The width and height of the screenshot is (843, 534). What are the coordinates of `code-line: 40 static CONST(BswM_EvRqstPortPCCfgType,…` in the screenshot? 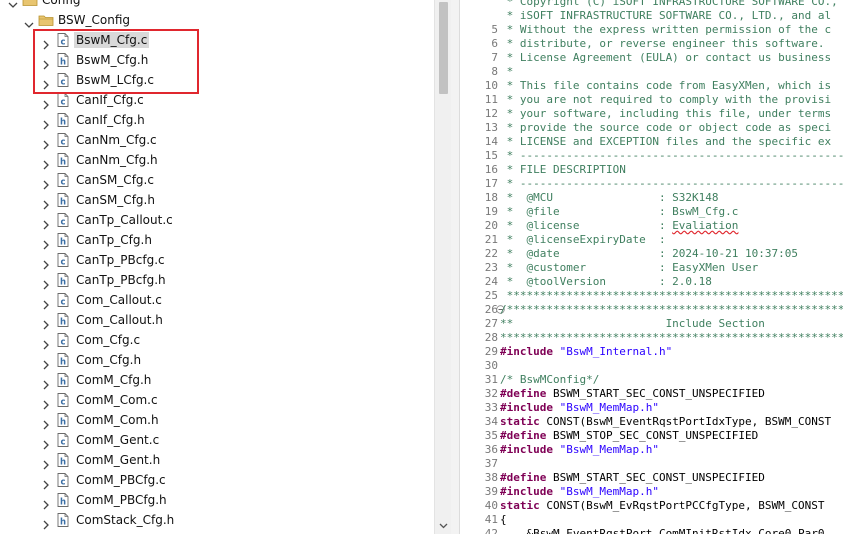 It's located at (651, 506).